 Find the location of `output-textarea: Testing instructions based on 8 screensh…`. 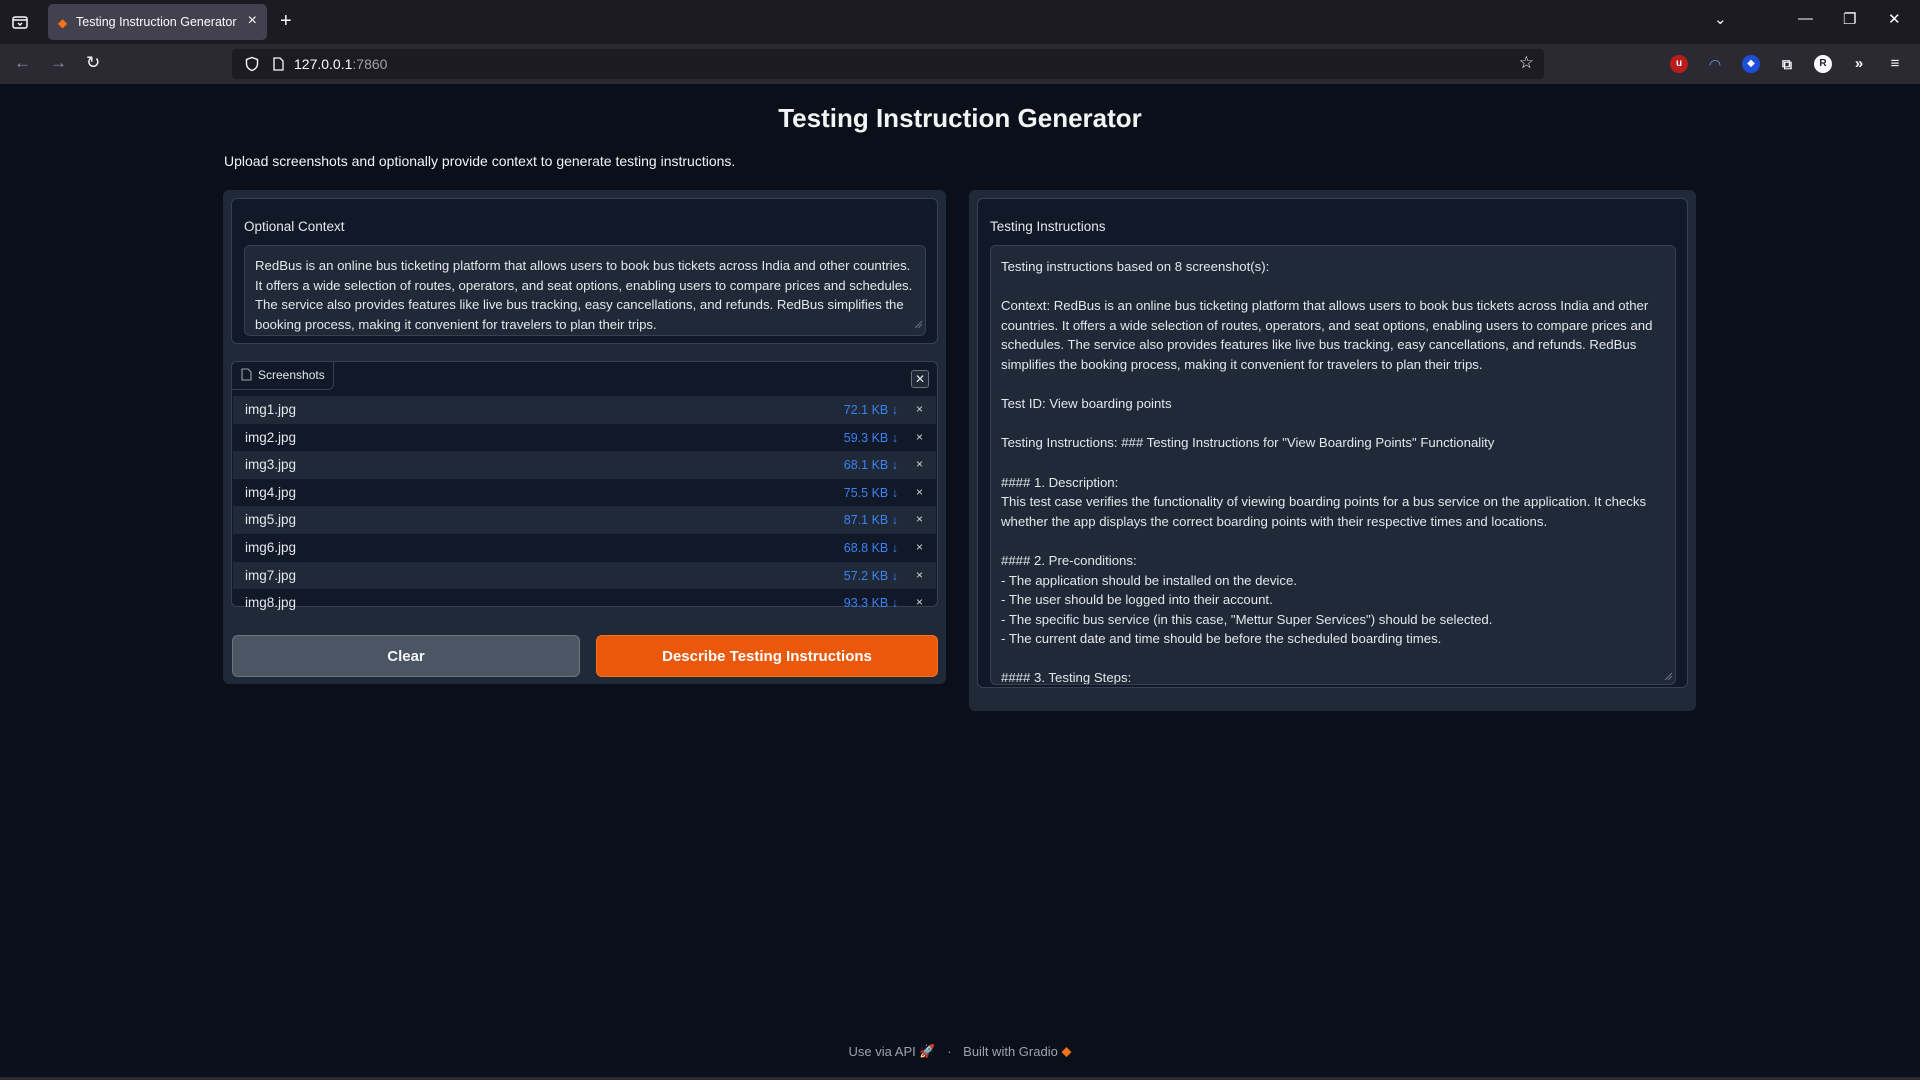

output-textarea: Testing instructions based on 8 screensh… is located at coordinates (1333, 465).